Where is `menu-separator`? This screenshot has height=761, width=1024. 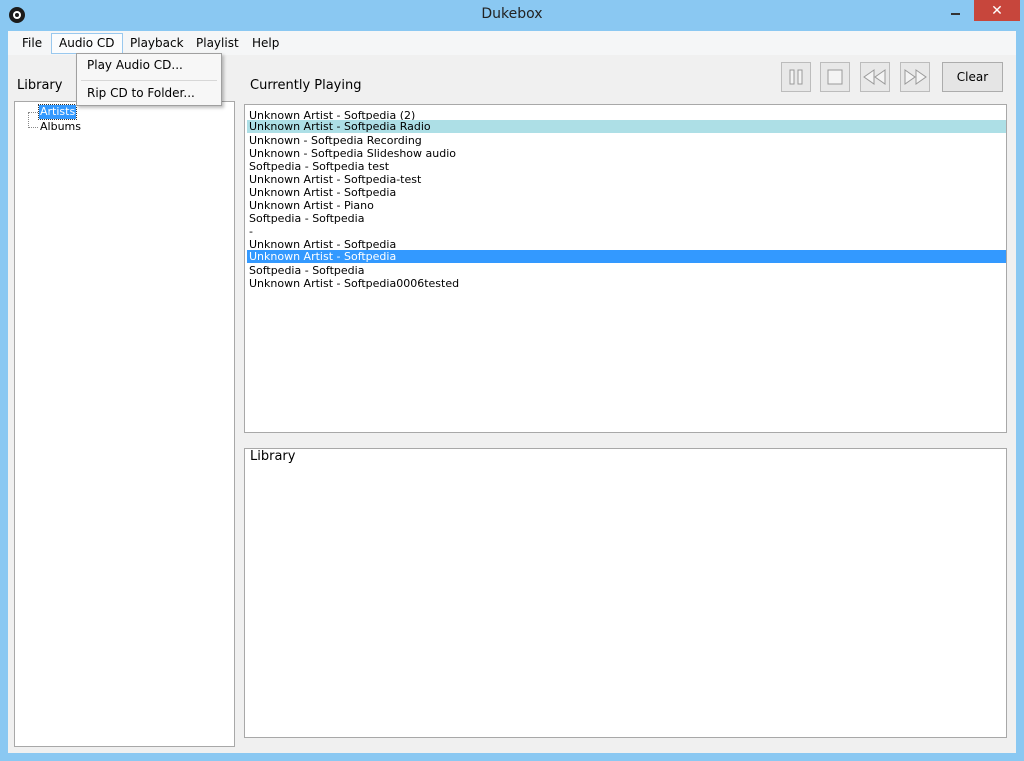
menu-separator is located at coordinates (149, 80).